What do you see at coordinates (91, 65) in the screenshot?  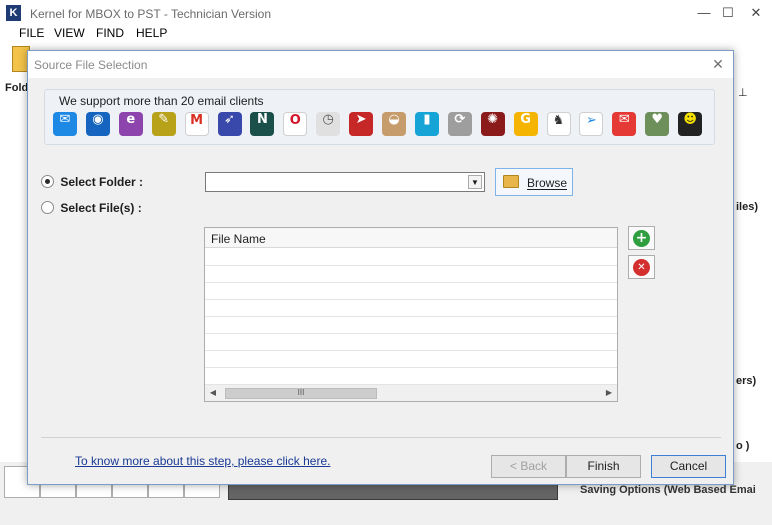 I see `dialog-title: Source File Selection` at bounding box center [91, 65].